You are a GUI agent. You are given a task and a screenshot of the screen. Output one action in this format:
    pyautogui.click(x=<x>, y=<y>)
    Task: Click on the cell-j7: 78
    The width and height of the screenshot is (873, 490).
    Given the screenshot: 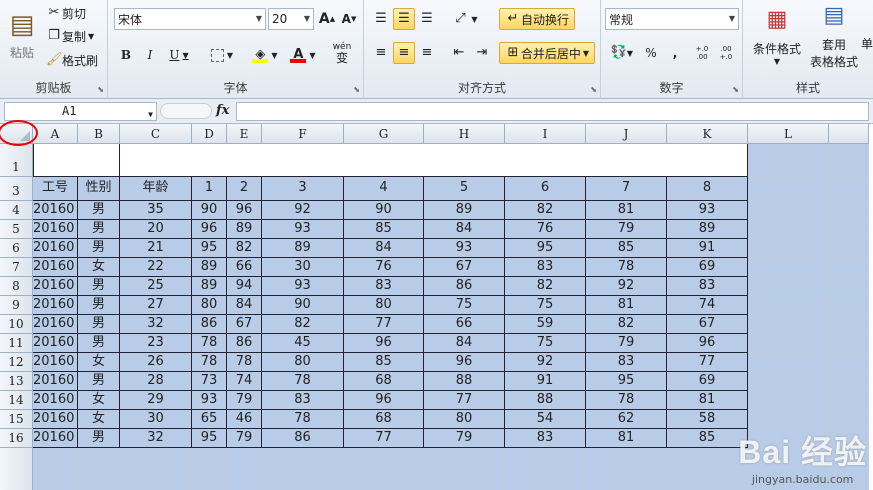 What is the action you would take?
    pyautogui.click(x=626, y=267)
    